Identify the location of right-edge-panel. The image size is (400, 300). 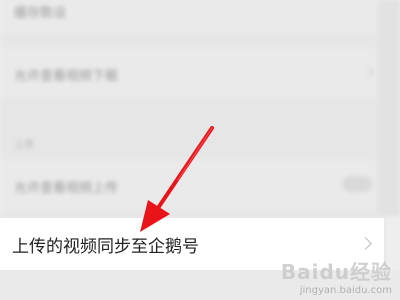
(389, 108).